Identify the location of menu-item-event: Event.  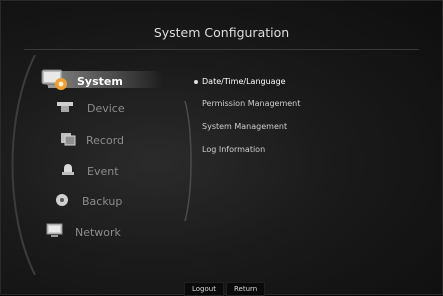
(90, 171).